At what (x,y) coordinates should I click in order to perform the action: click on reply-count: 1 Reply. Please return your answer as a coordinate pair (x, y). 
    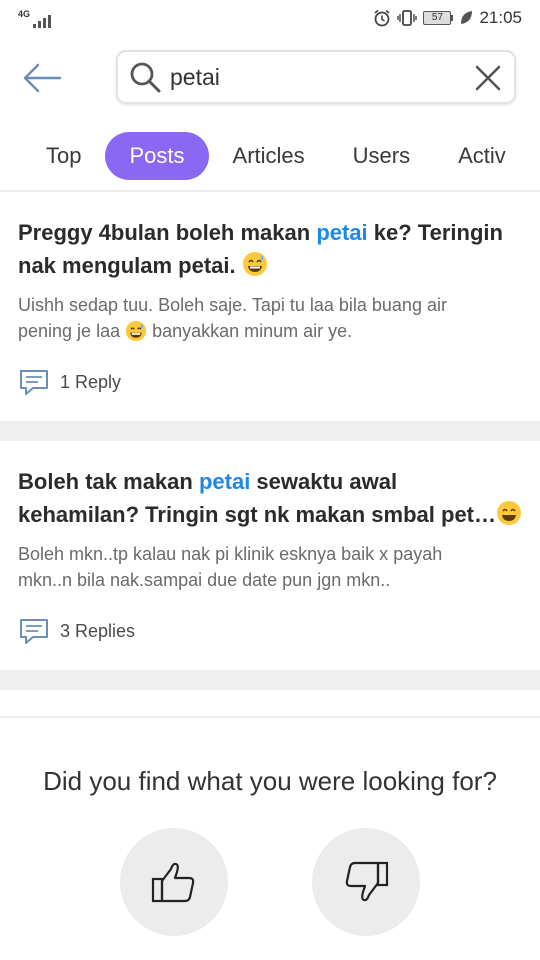
    Looking at the image, I should click on (91, 381).